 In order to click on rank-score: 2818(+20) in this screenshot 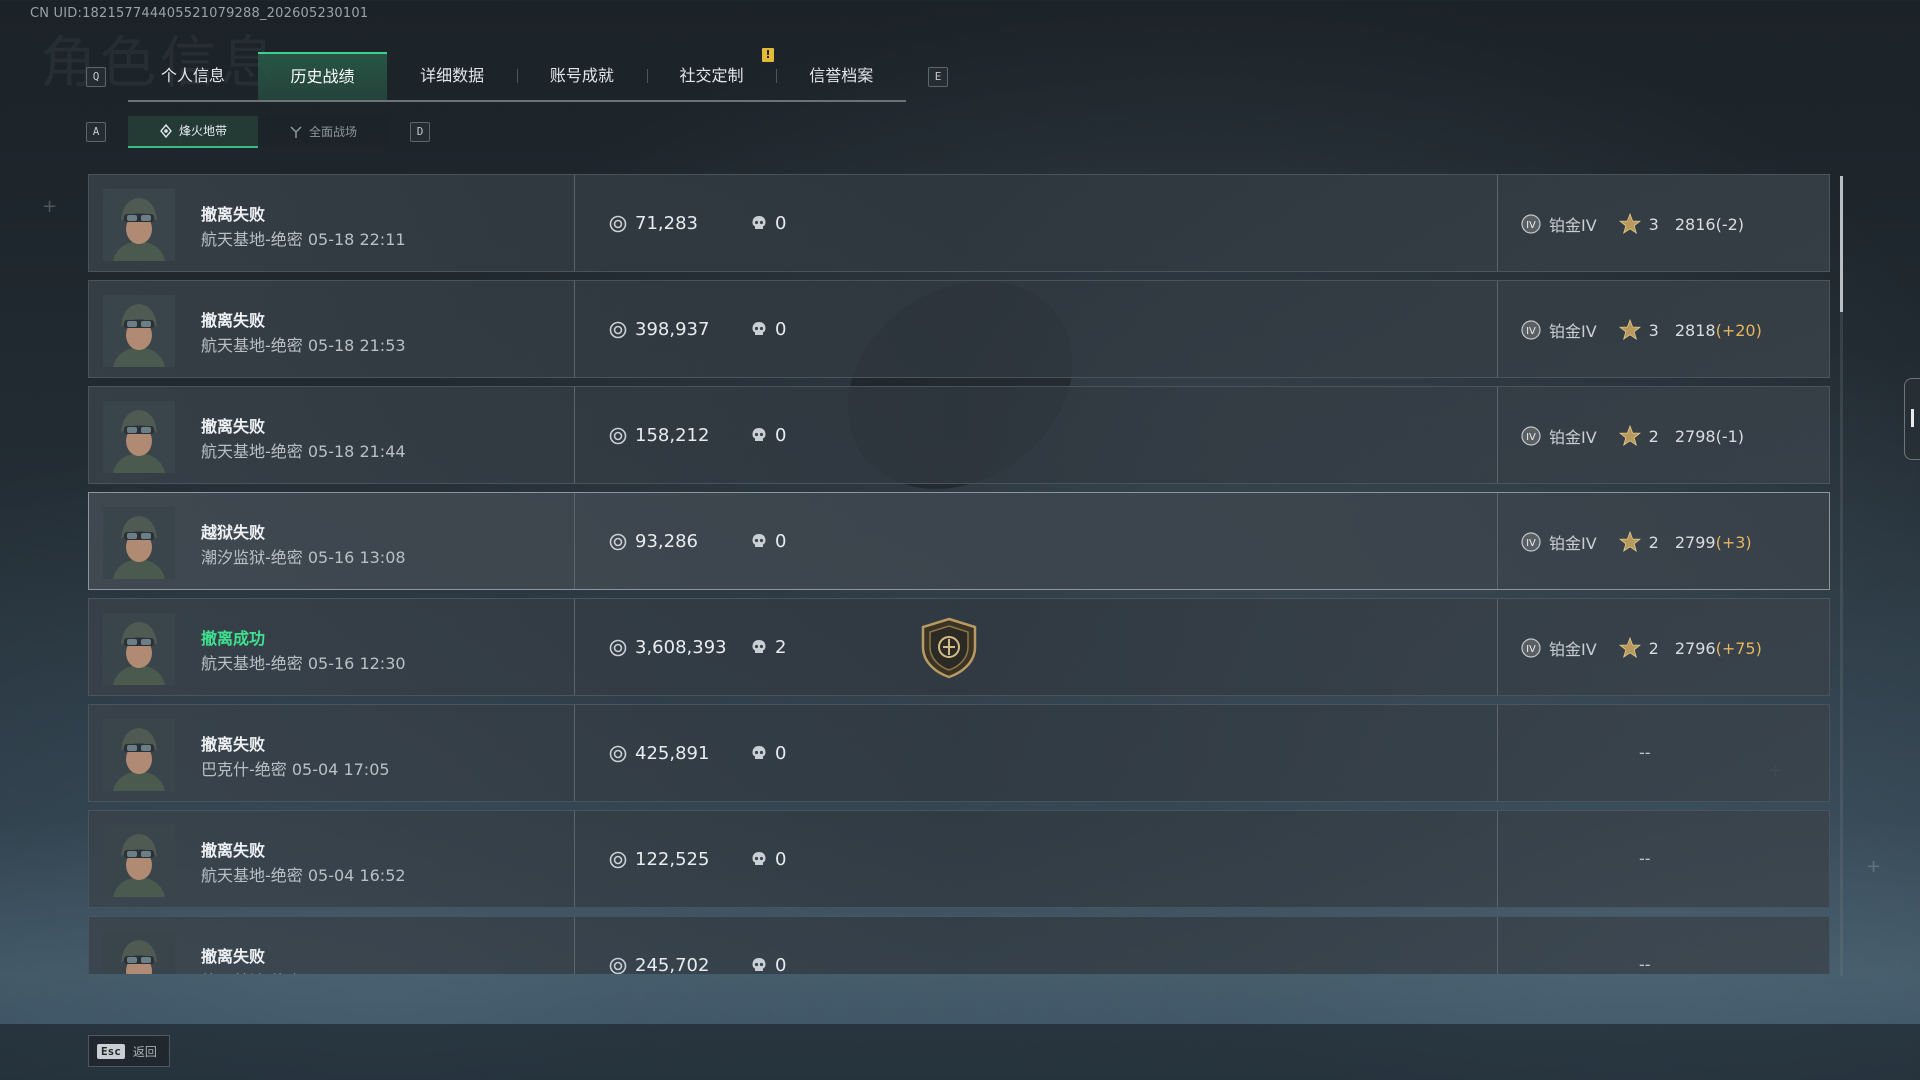, I will do `click(1718, 330)`.